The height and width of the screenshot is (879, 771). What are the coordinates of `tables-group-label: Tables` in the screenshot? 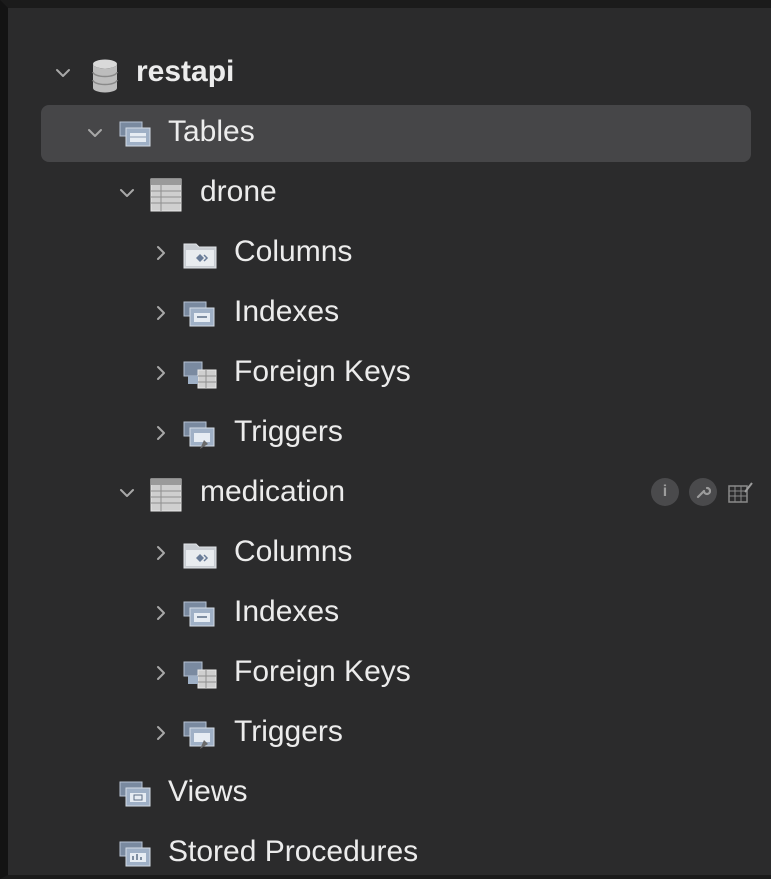 It's located at (211, 131).